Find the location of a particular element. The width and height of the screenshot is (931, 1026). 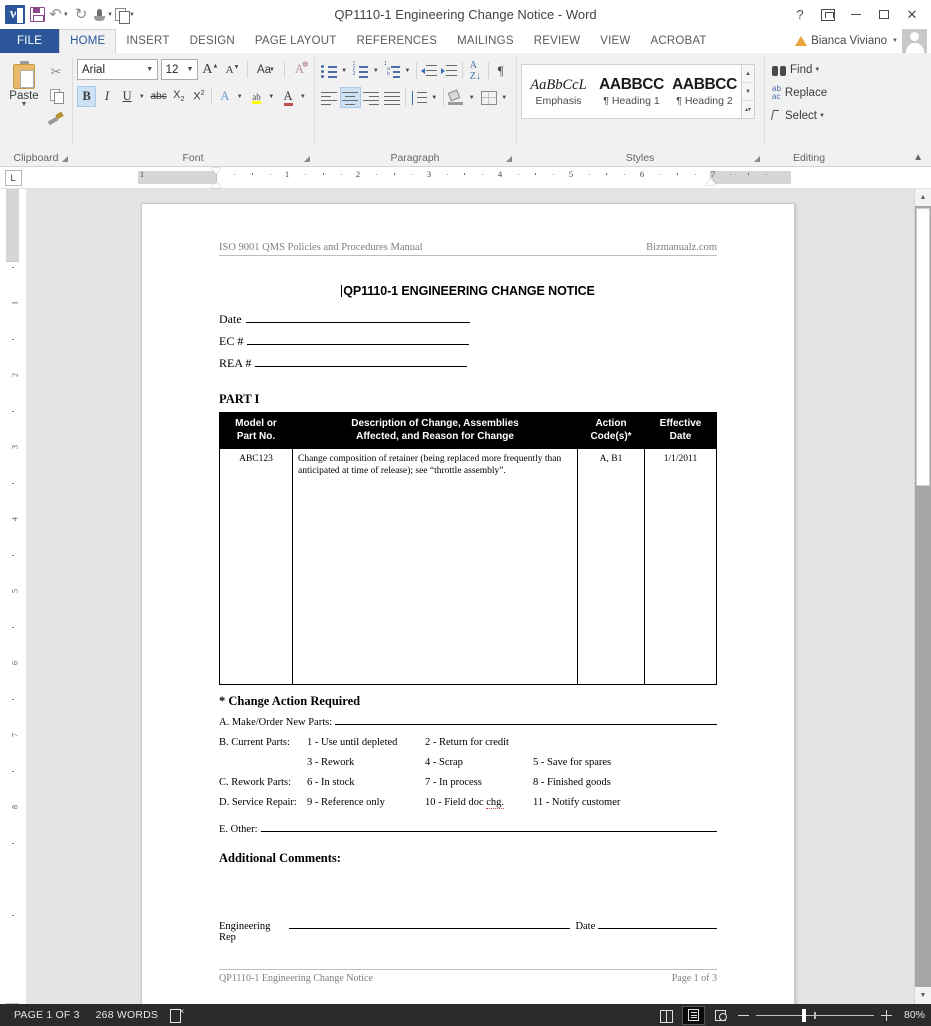

font-size-combo: 12 ▼ is located at coordinates (179, 69).